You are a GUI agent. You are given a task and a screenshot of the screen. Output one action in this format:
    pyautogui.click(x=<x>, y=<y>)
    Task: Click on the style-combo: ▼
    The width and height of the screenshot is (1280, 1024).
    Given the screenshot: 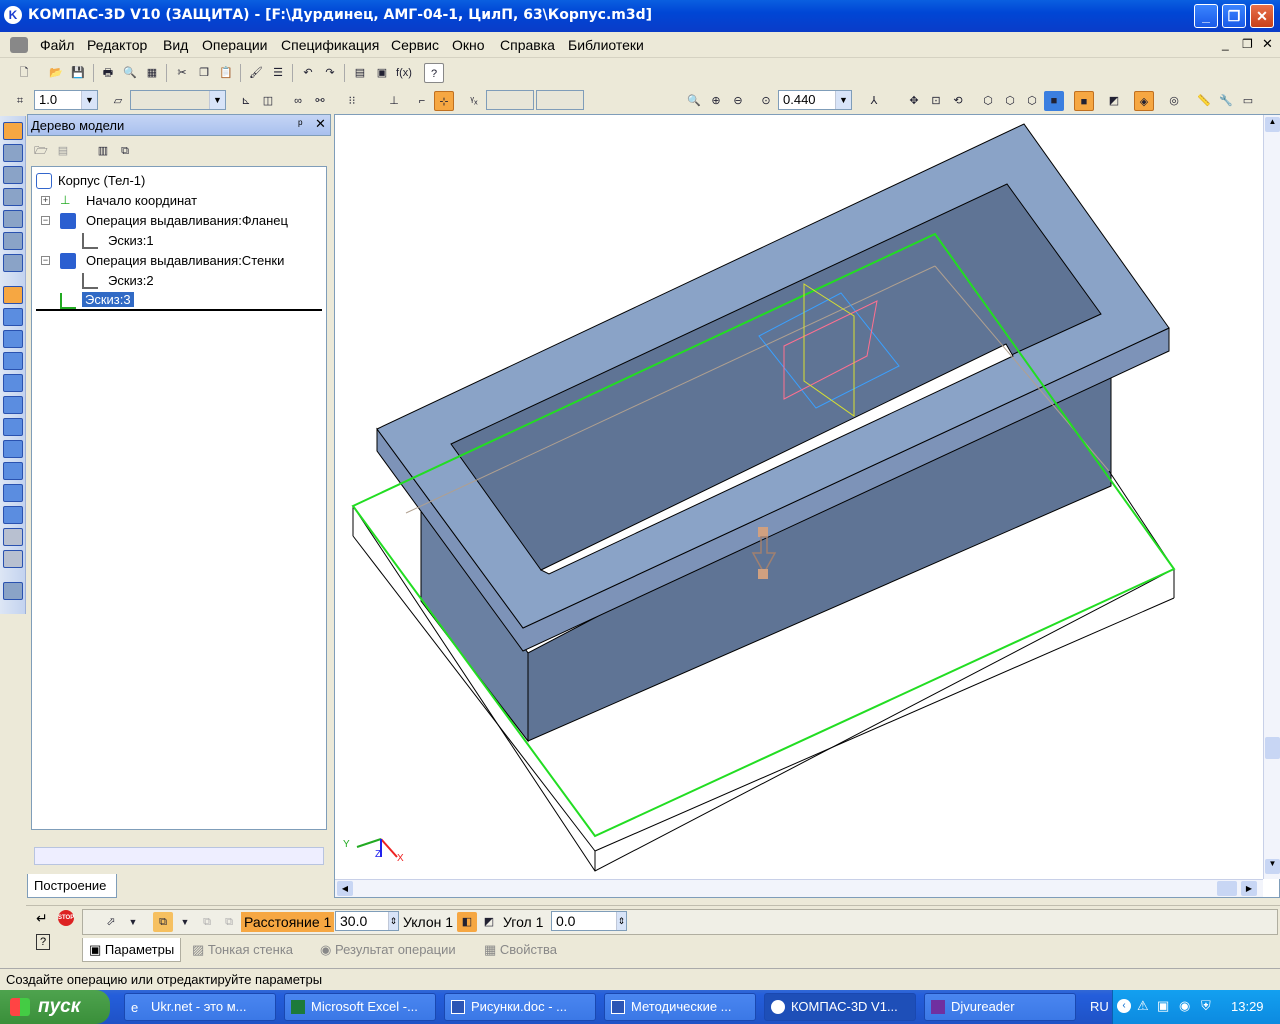 What is the action you would take?
    pyautogui.click(x=178, y=100)
    